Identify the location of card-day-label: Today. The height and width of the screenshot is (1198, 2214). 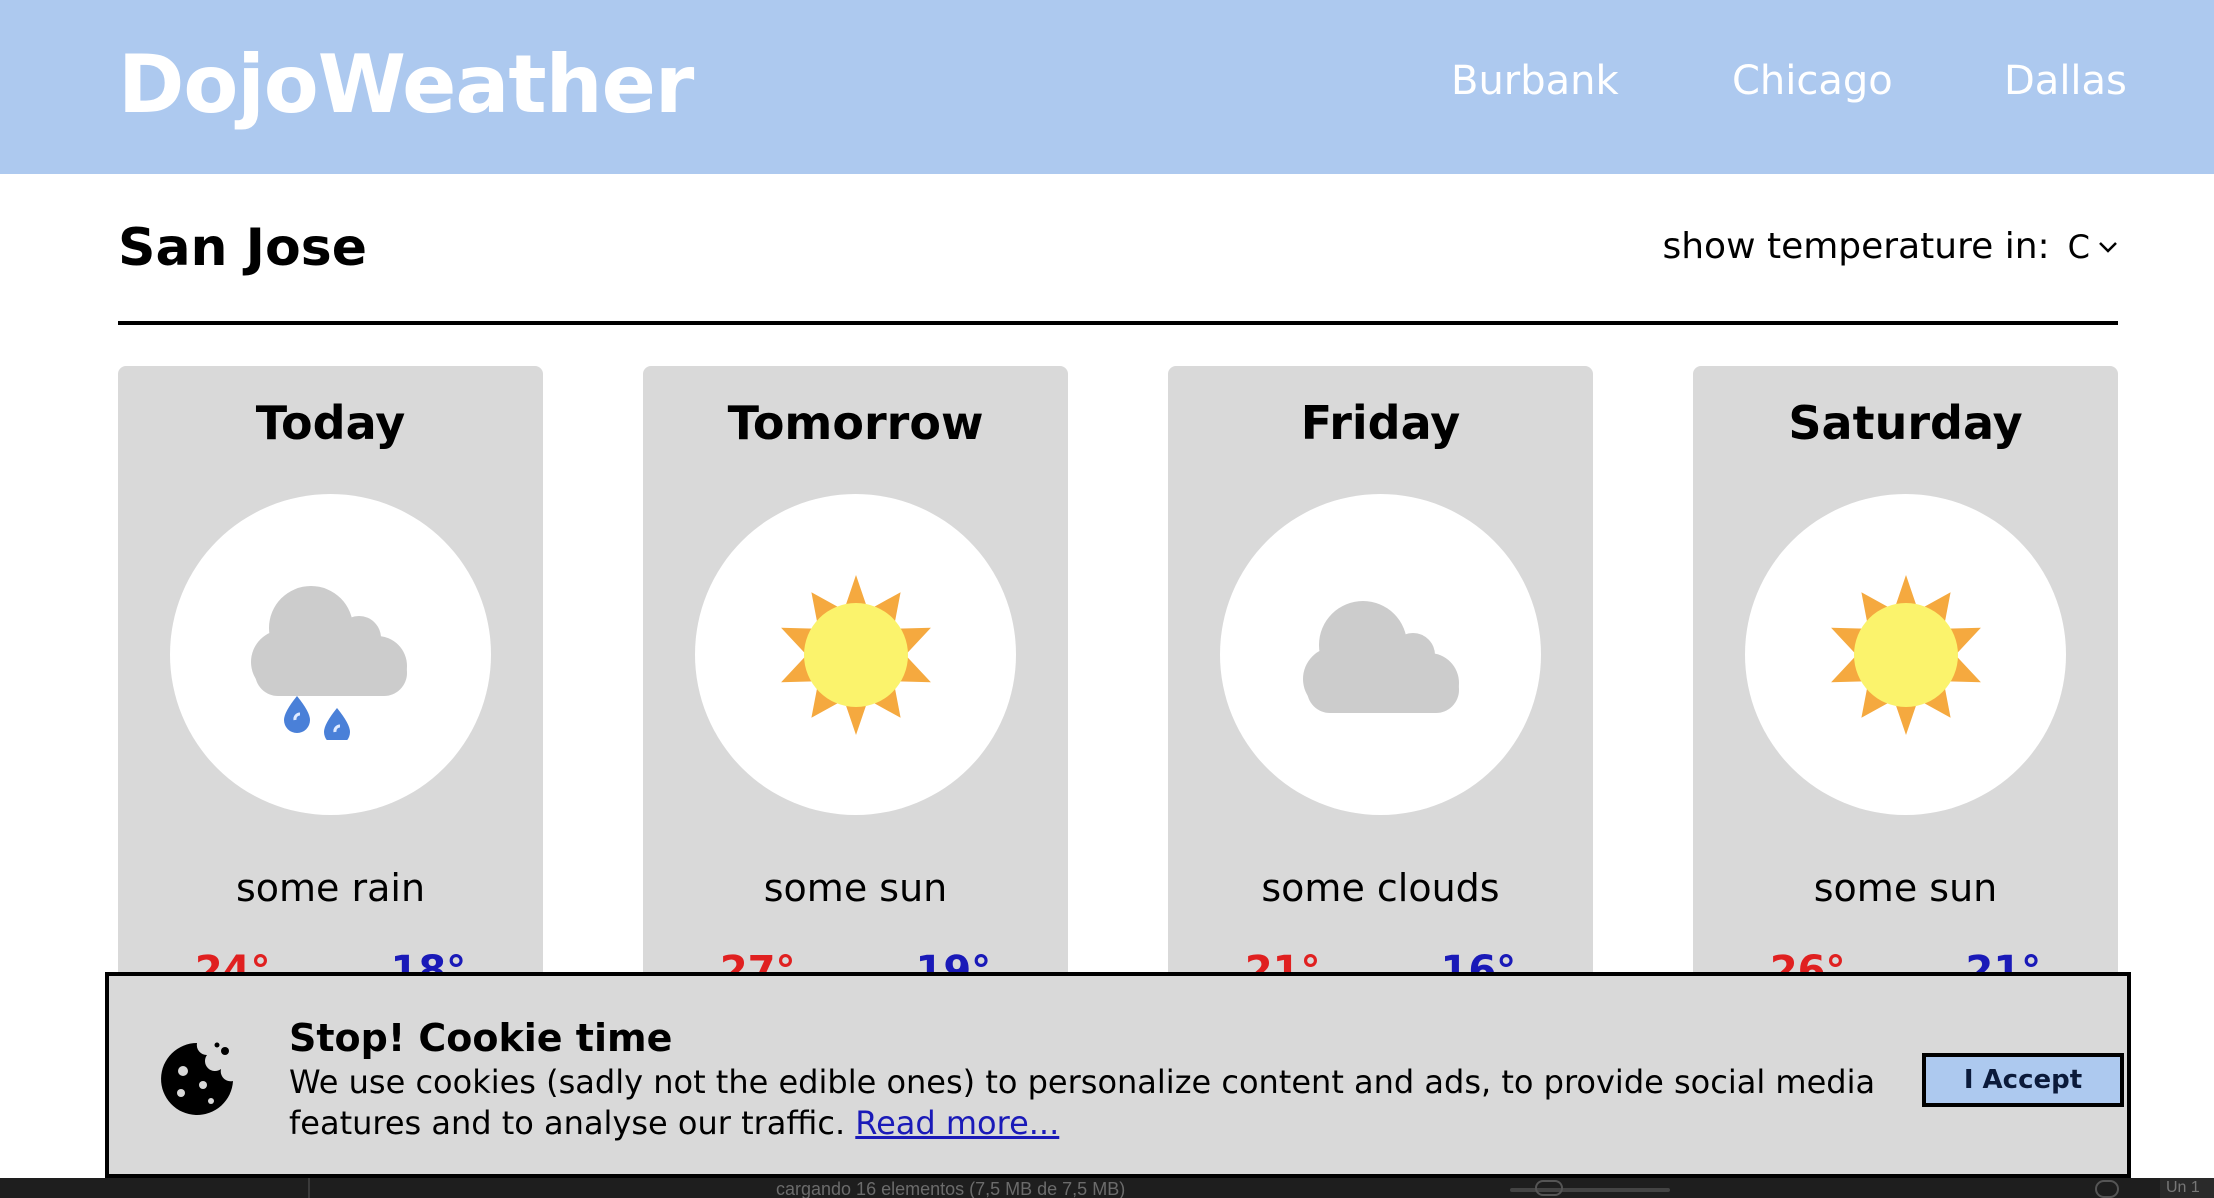
(330, 423).